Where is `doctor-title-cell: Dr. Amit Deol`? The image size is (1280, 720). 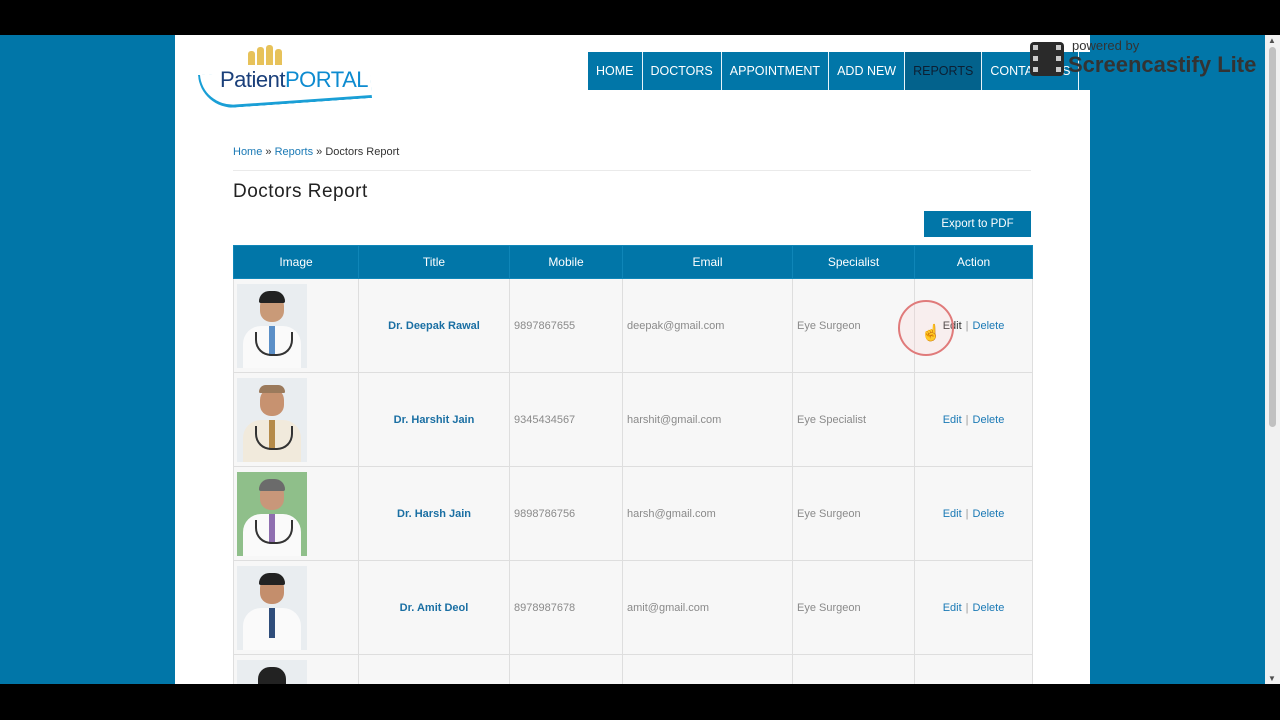
doctor-title-cell: Dr. Amit Deol is located at coordinates (434, 607).